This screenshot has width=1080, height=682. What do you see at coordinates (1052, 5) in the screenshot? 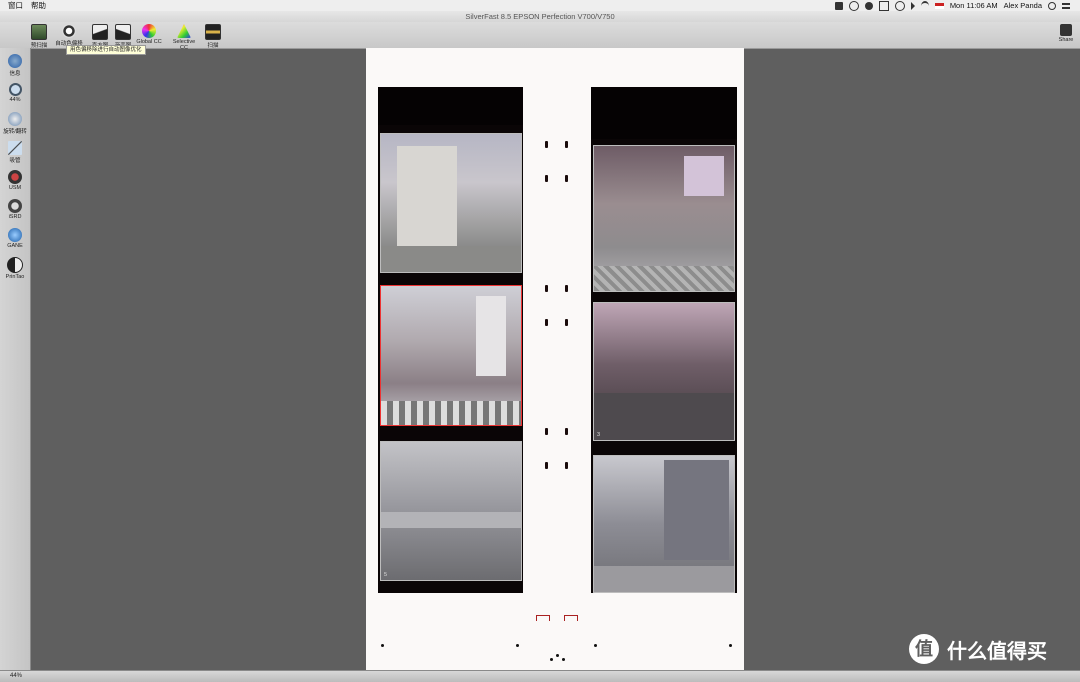
I see `spotlight-icon` at bounding box center [1052, 5].